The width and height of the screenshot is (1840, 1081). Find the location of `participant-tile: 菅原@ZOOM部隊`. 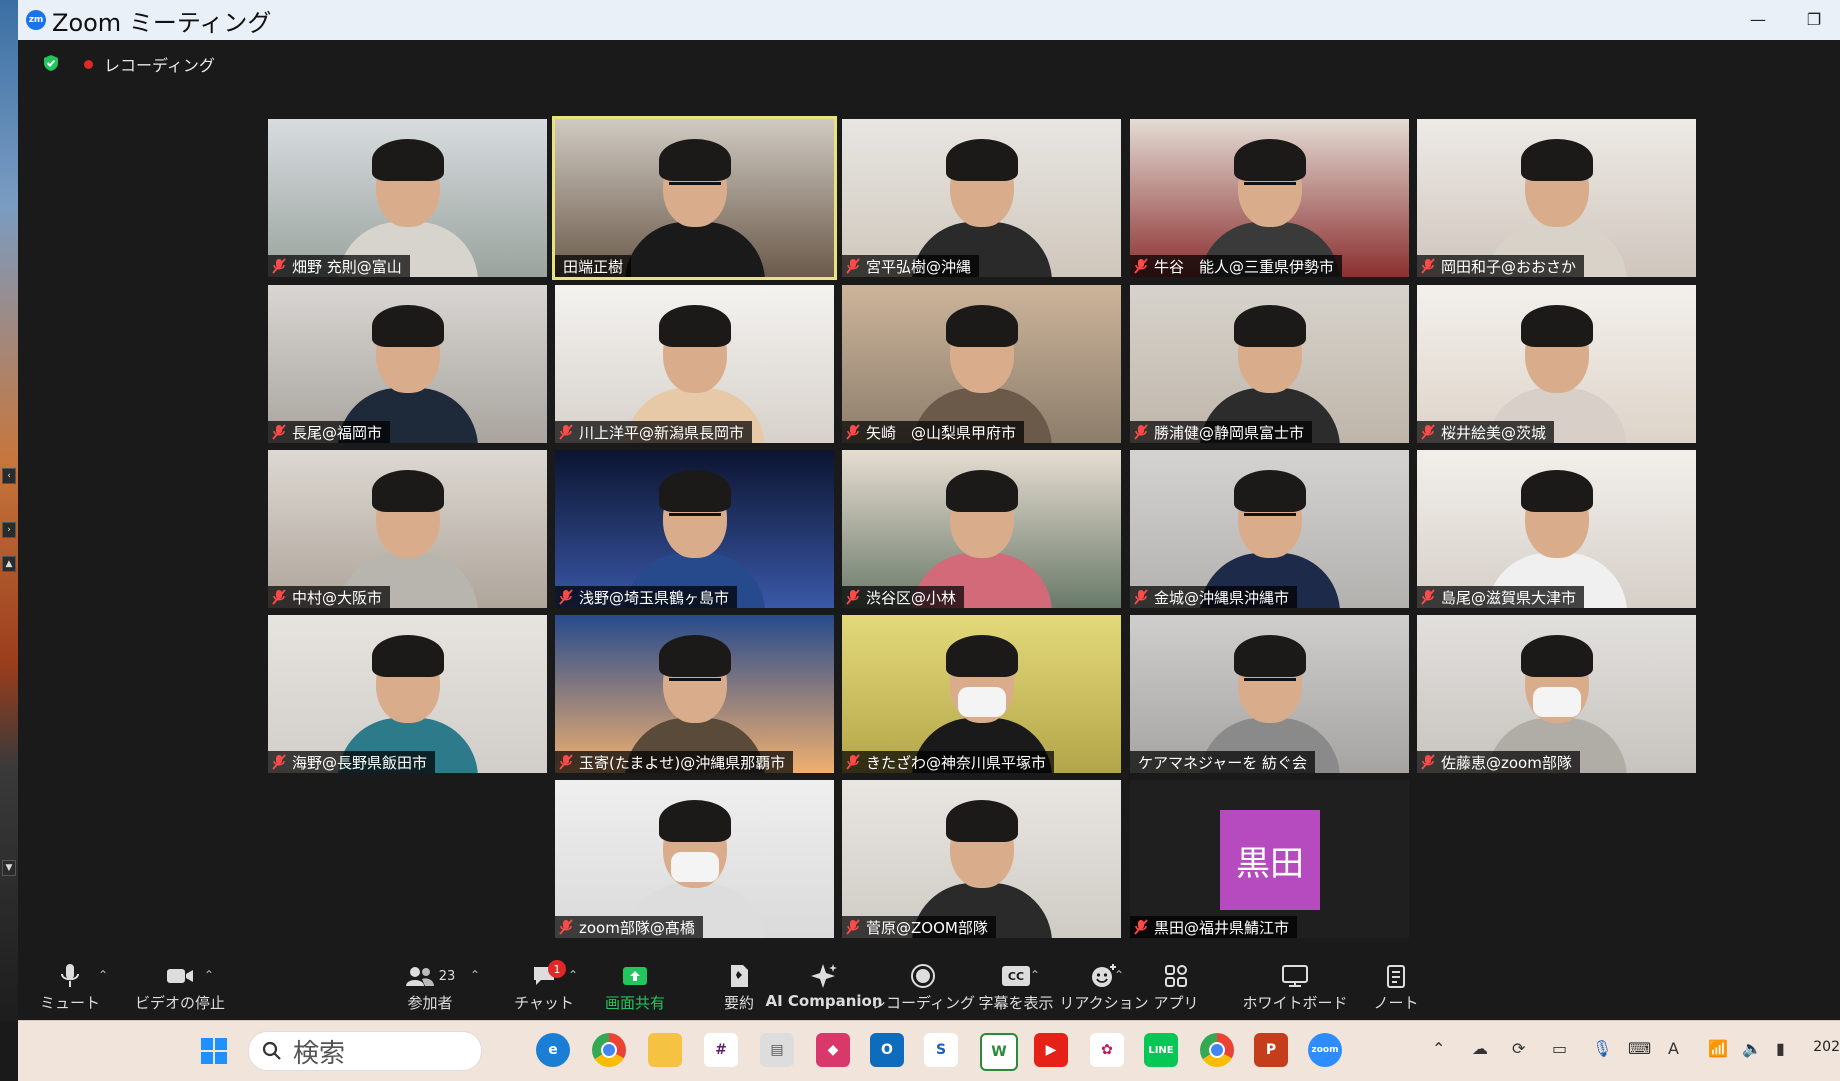

participant-tile: 菅原@ZOOM部隊 is located at coordinates (981, 859).